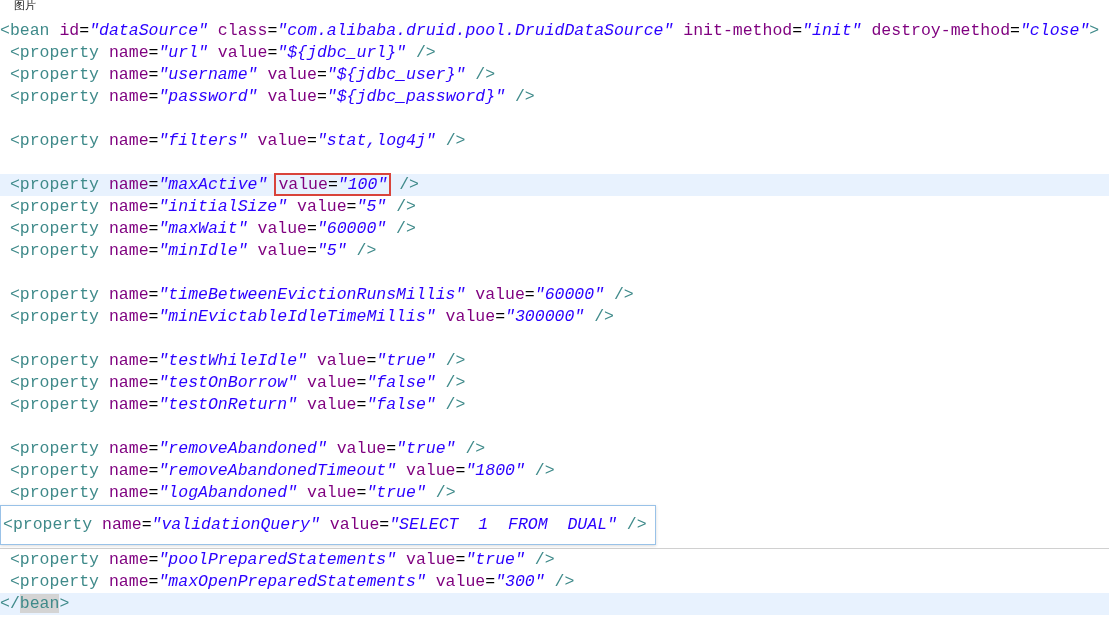  I want to click on code-line: <property name="logAbandoned" value="true" />, so click(232, 493).